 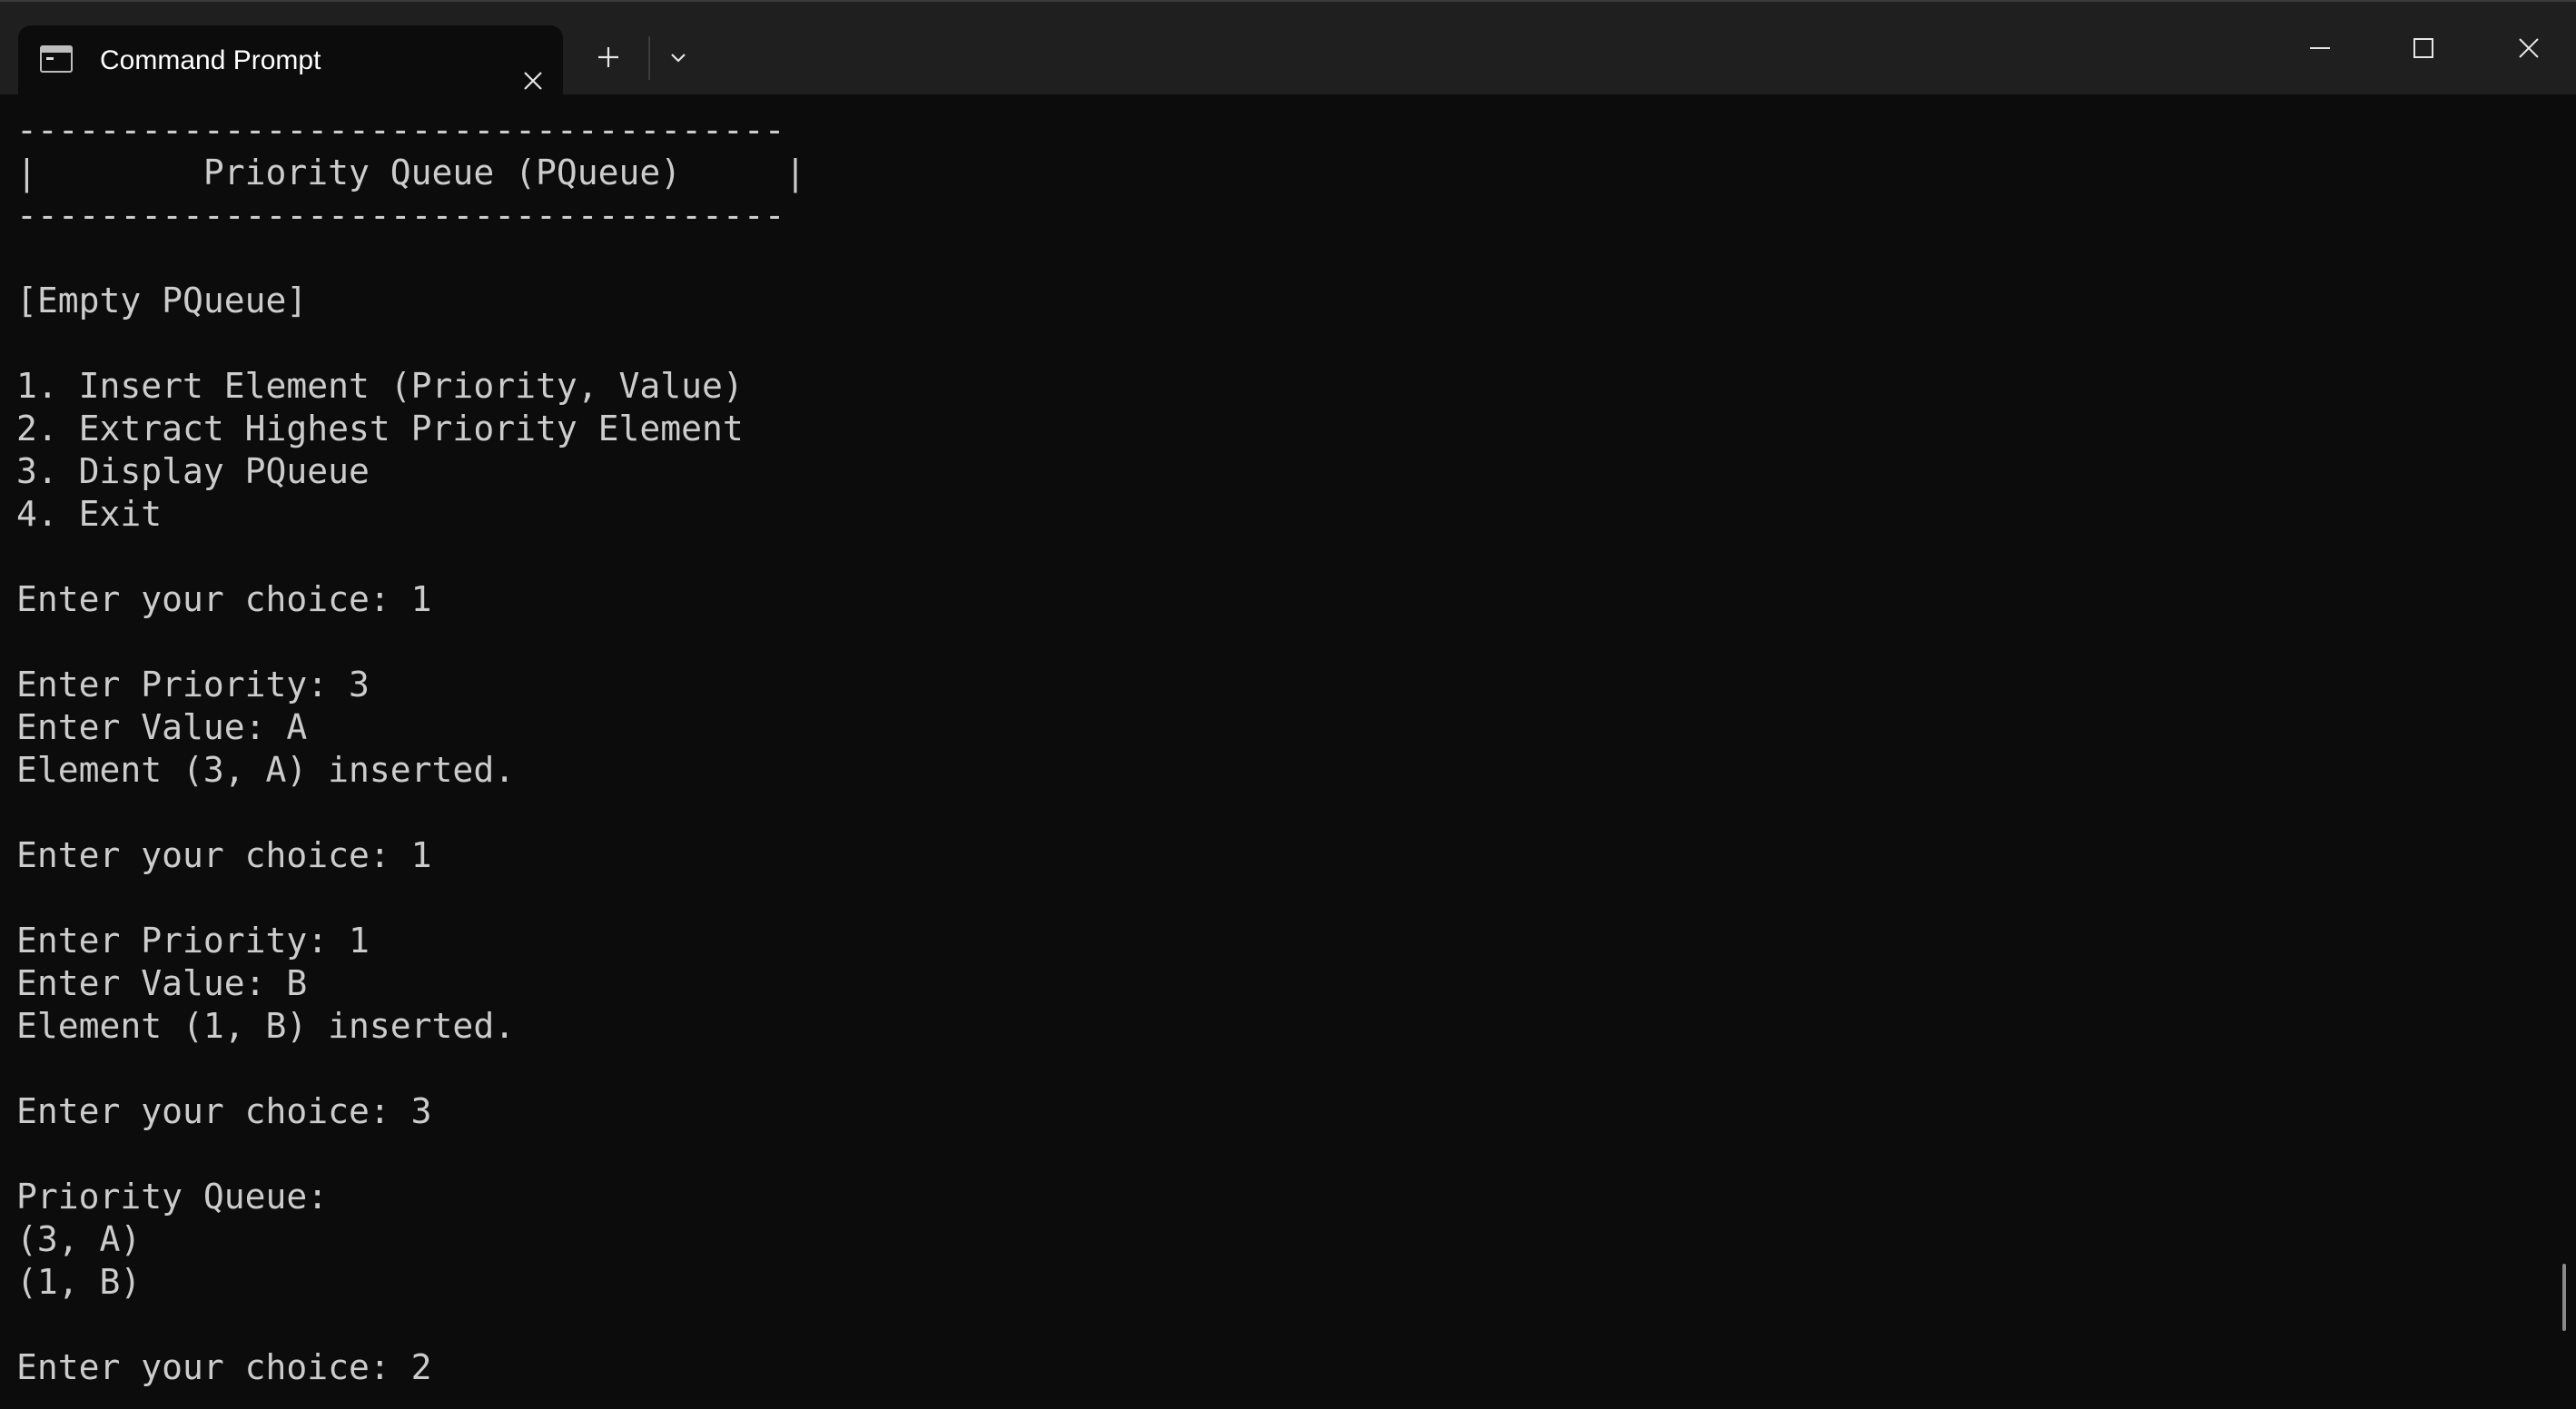 What do you see at coordinates (411, 172) in the screenshot?
I see `console-line: | Priority Queue (PQueue) |` at bounding box center [411, 172].